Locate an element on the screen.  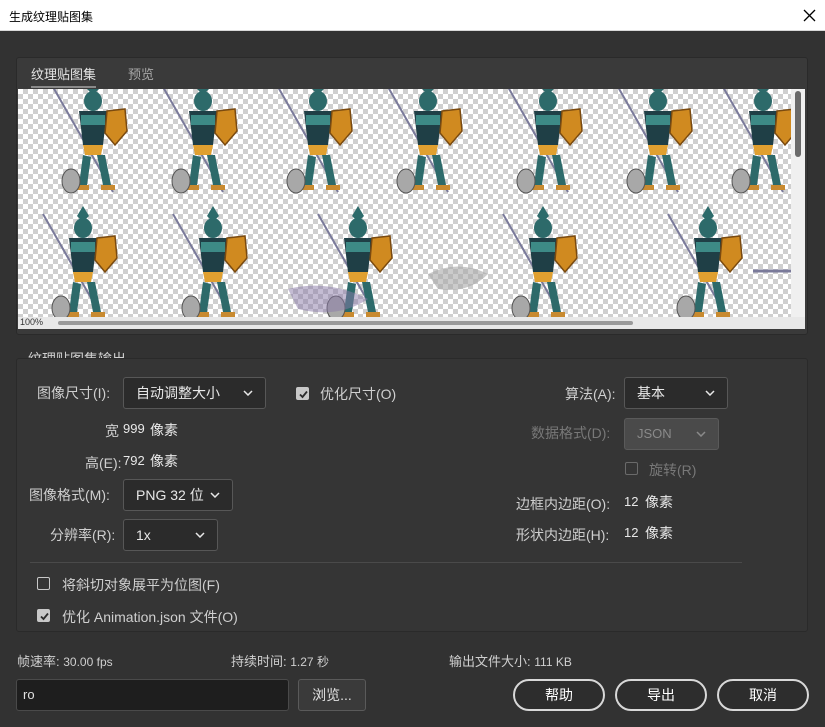
border-padding-label: 边框内边距(O): is located at coordinates (563, 504).